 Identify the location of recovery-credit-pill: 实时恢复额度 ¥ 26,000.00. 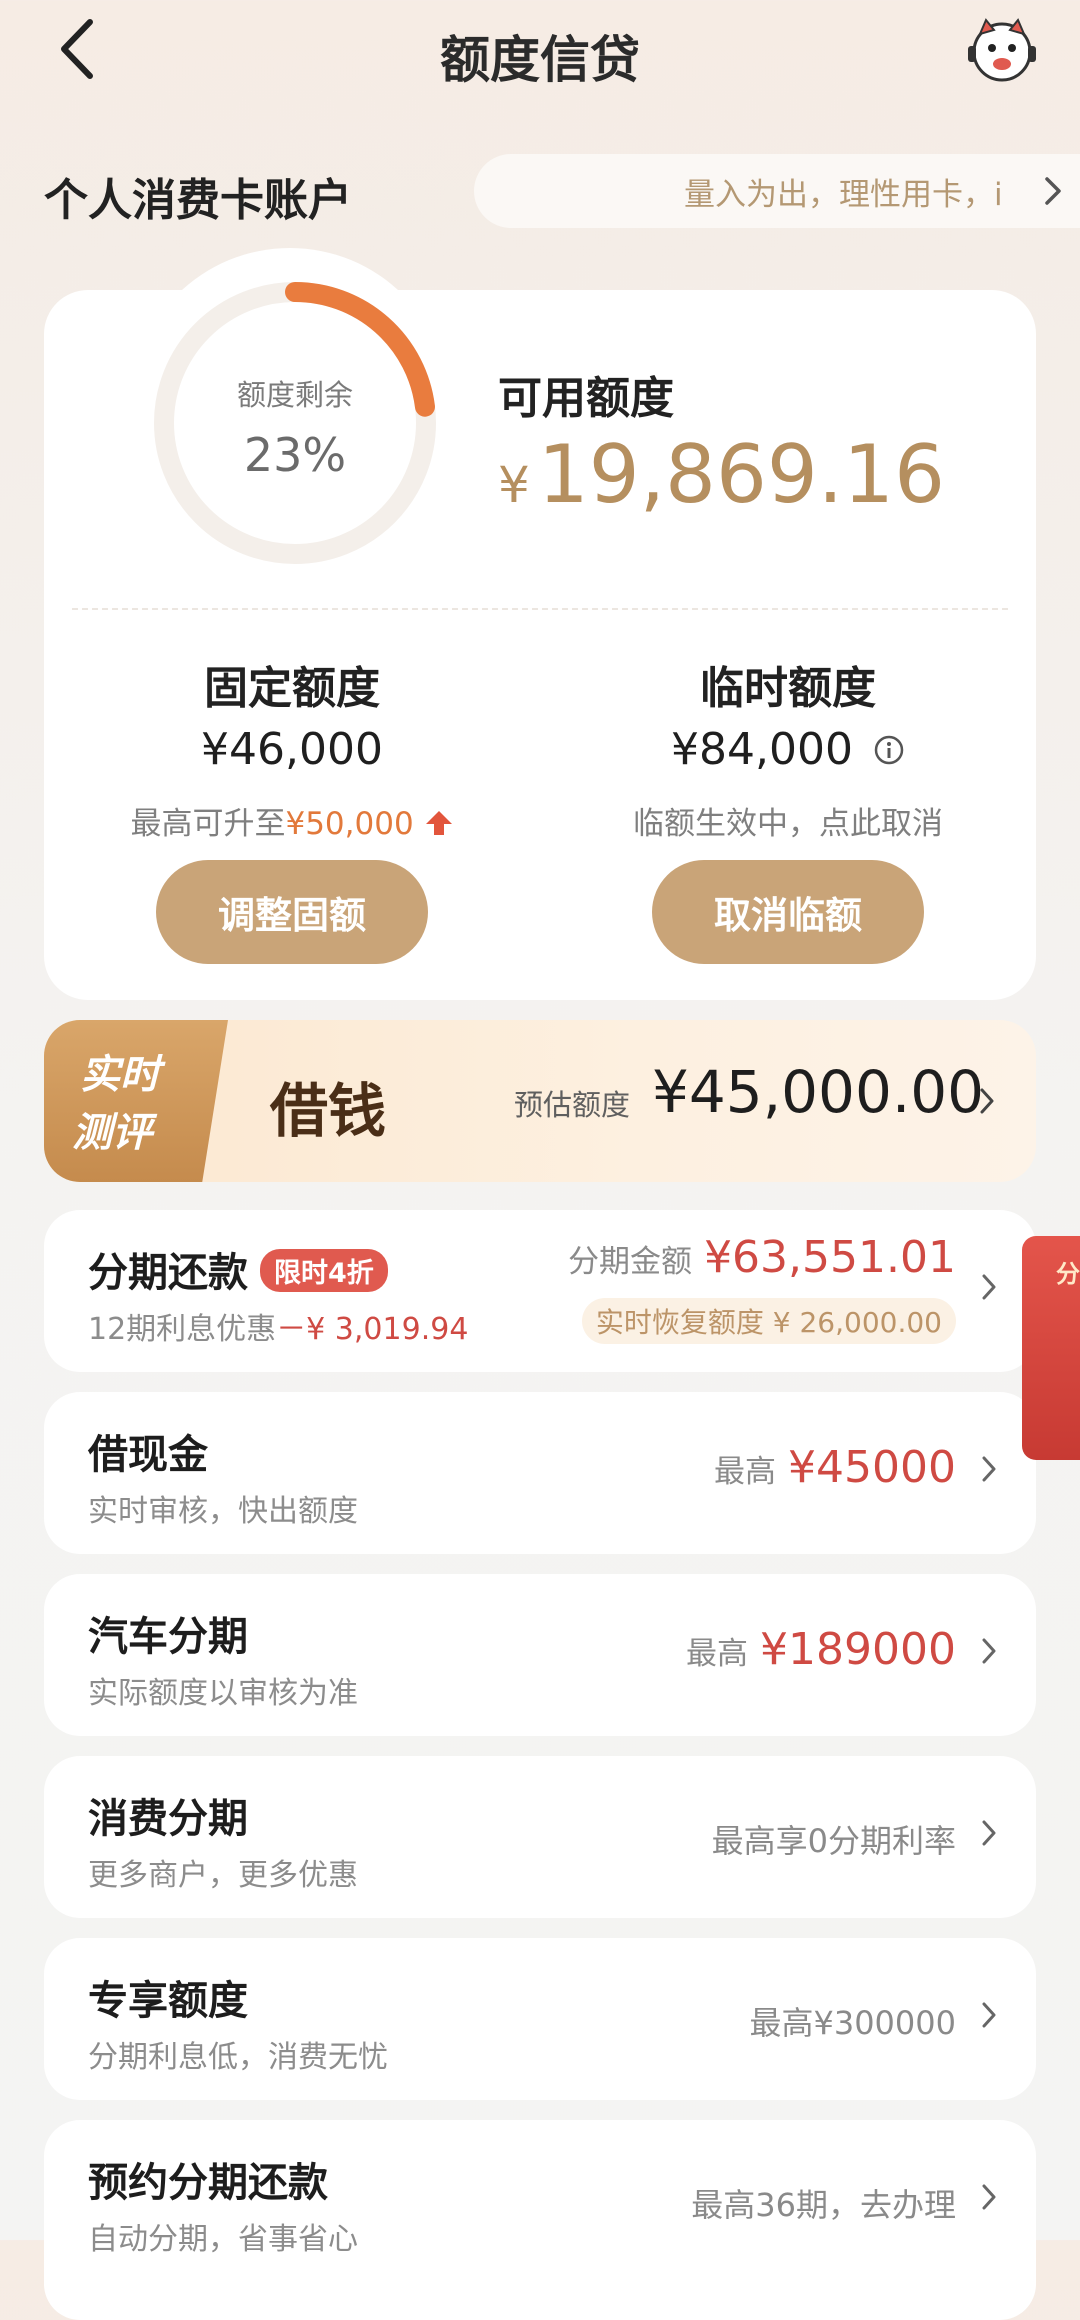
(768, 1321).